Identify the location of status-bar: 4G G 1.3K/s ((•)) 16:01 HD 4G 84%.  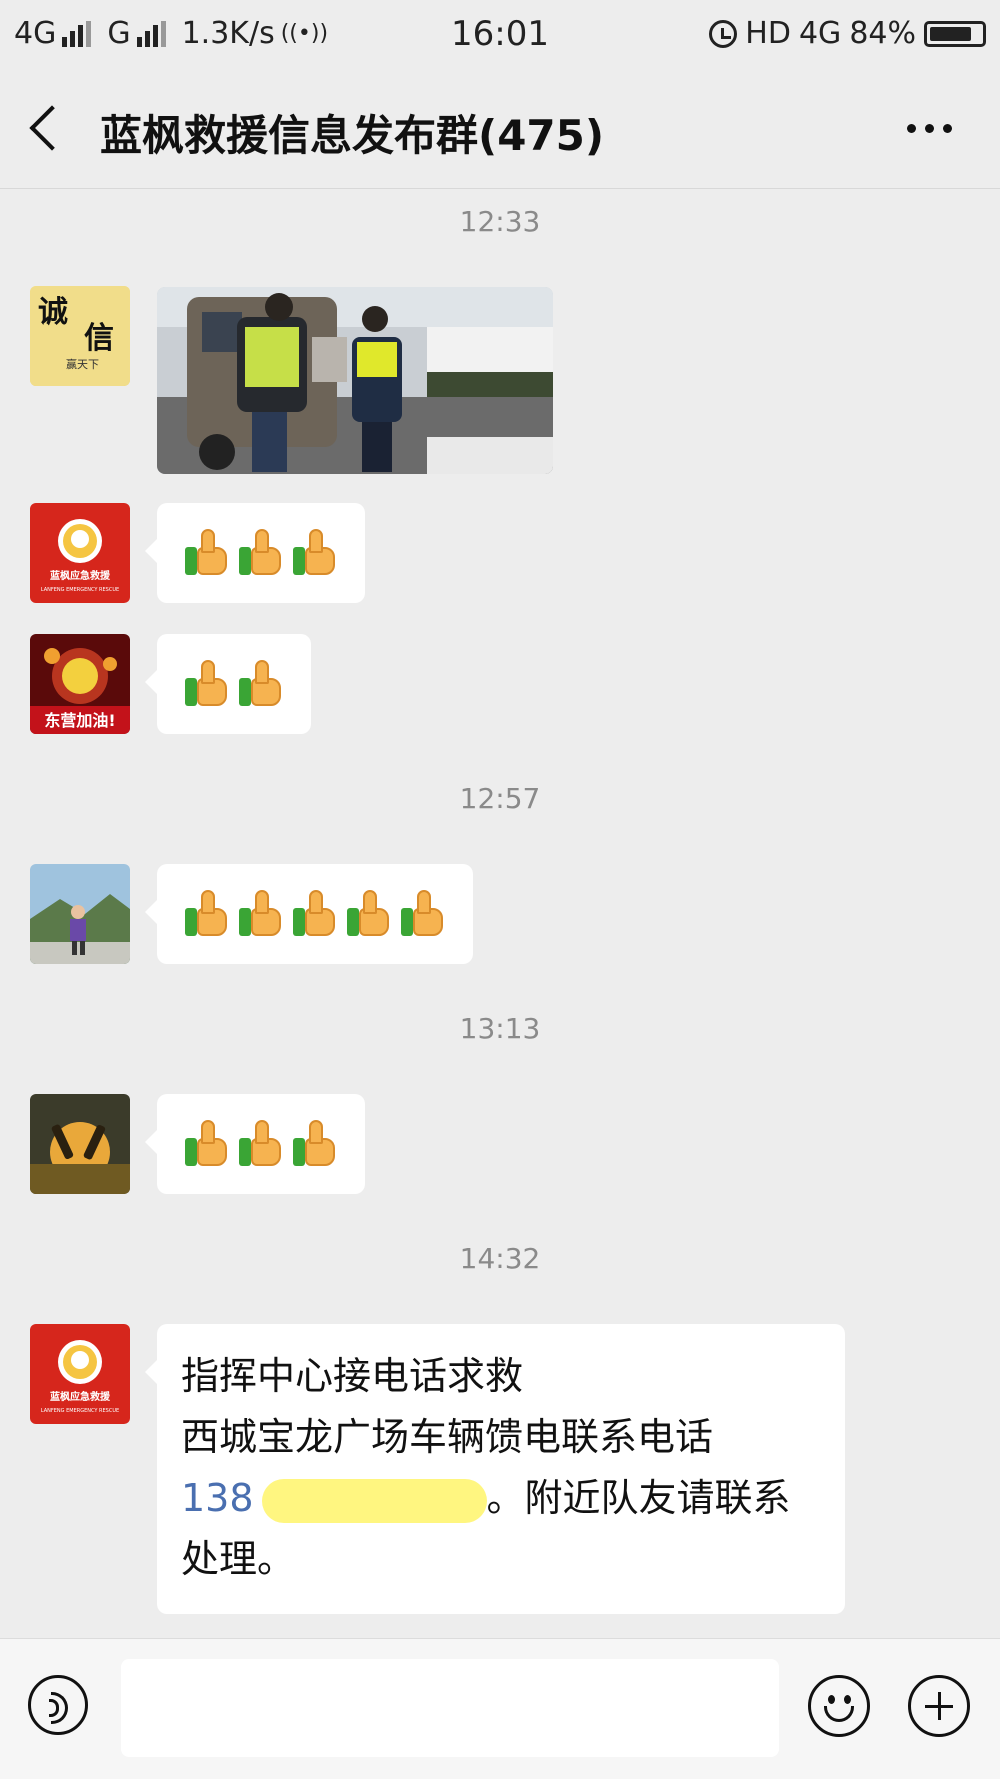
(500, 35).